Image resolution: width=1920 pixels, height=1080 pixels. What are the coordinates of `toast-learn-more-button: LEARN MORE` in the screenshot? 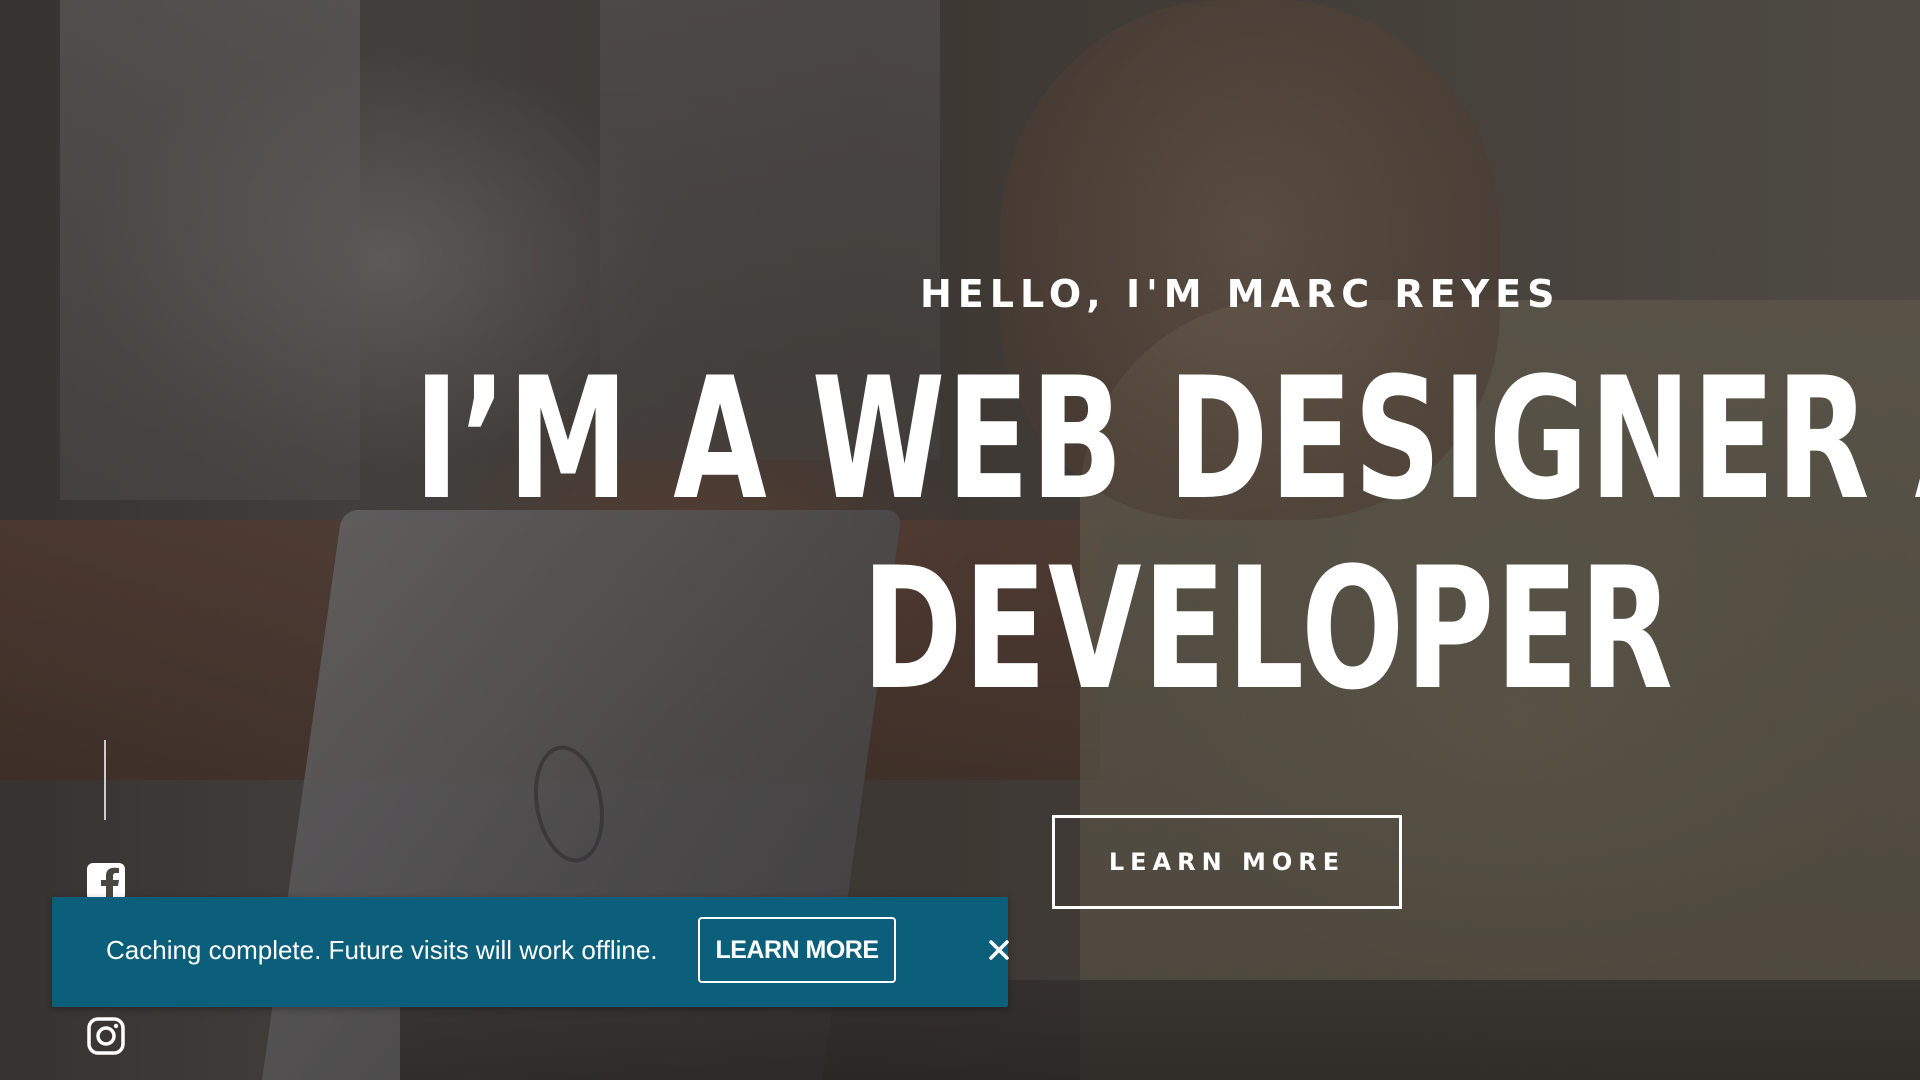 It's located at (797, 950).